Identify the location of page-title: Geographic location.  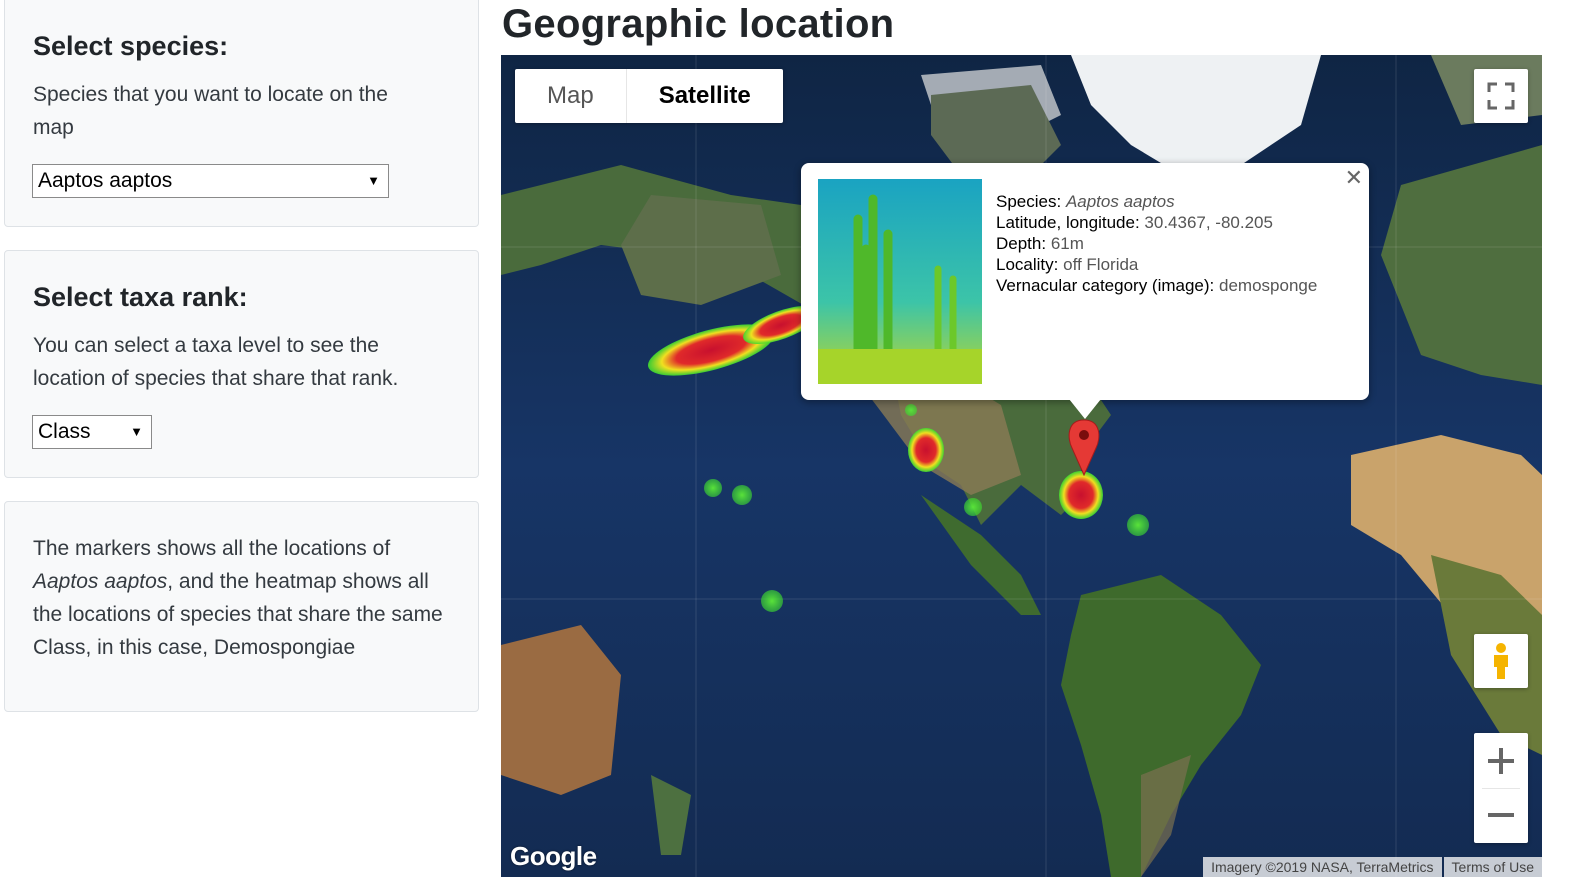
(698, 24).